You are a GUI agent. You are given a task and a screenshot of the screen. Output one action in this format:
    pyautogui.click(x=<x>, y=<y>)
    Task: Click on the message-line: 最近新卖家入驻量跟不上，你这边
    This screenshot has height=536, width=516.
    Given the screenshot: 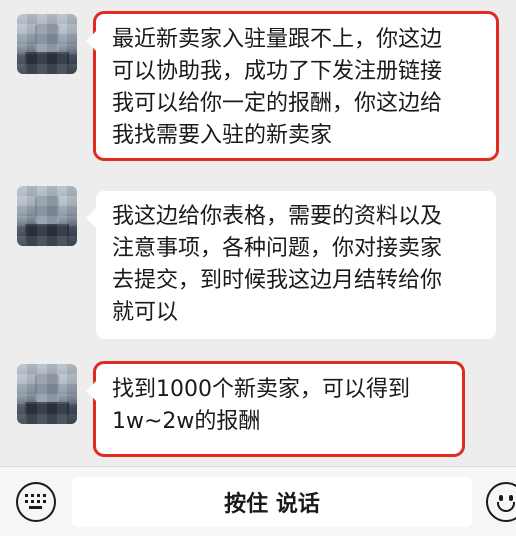 What is the action you would take?
    pyautogui.click(x=277, y=39)
    